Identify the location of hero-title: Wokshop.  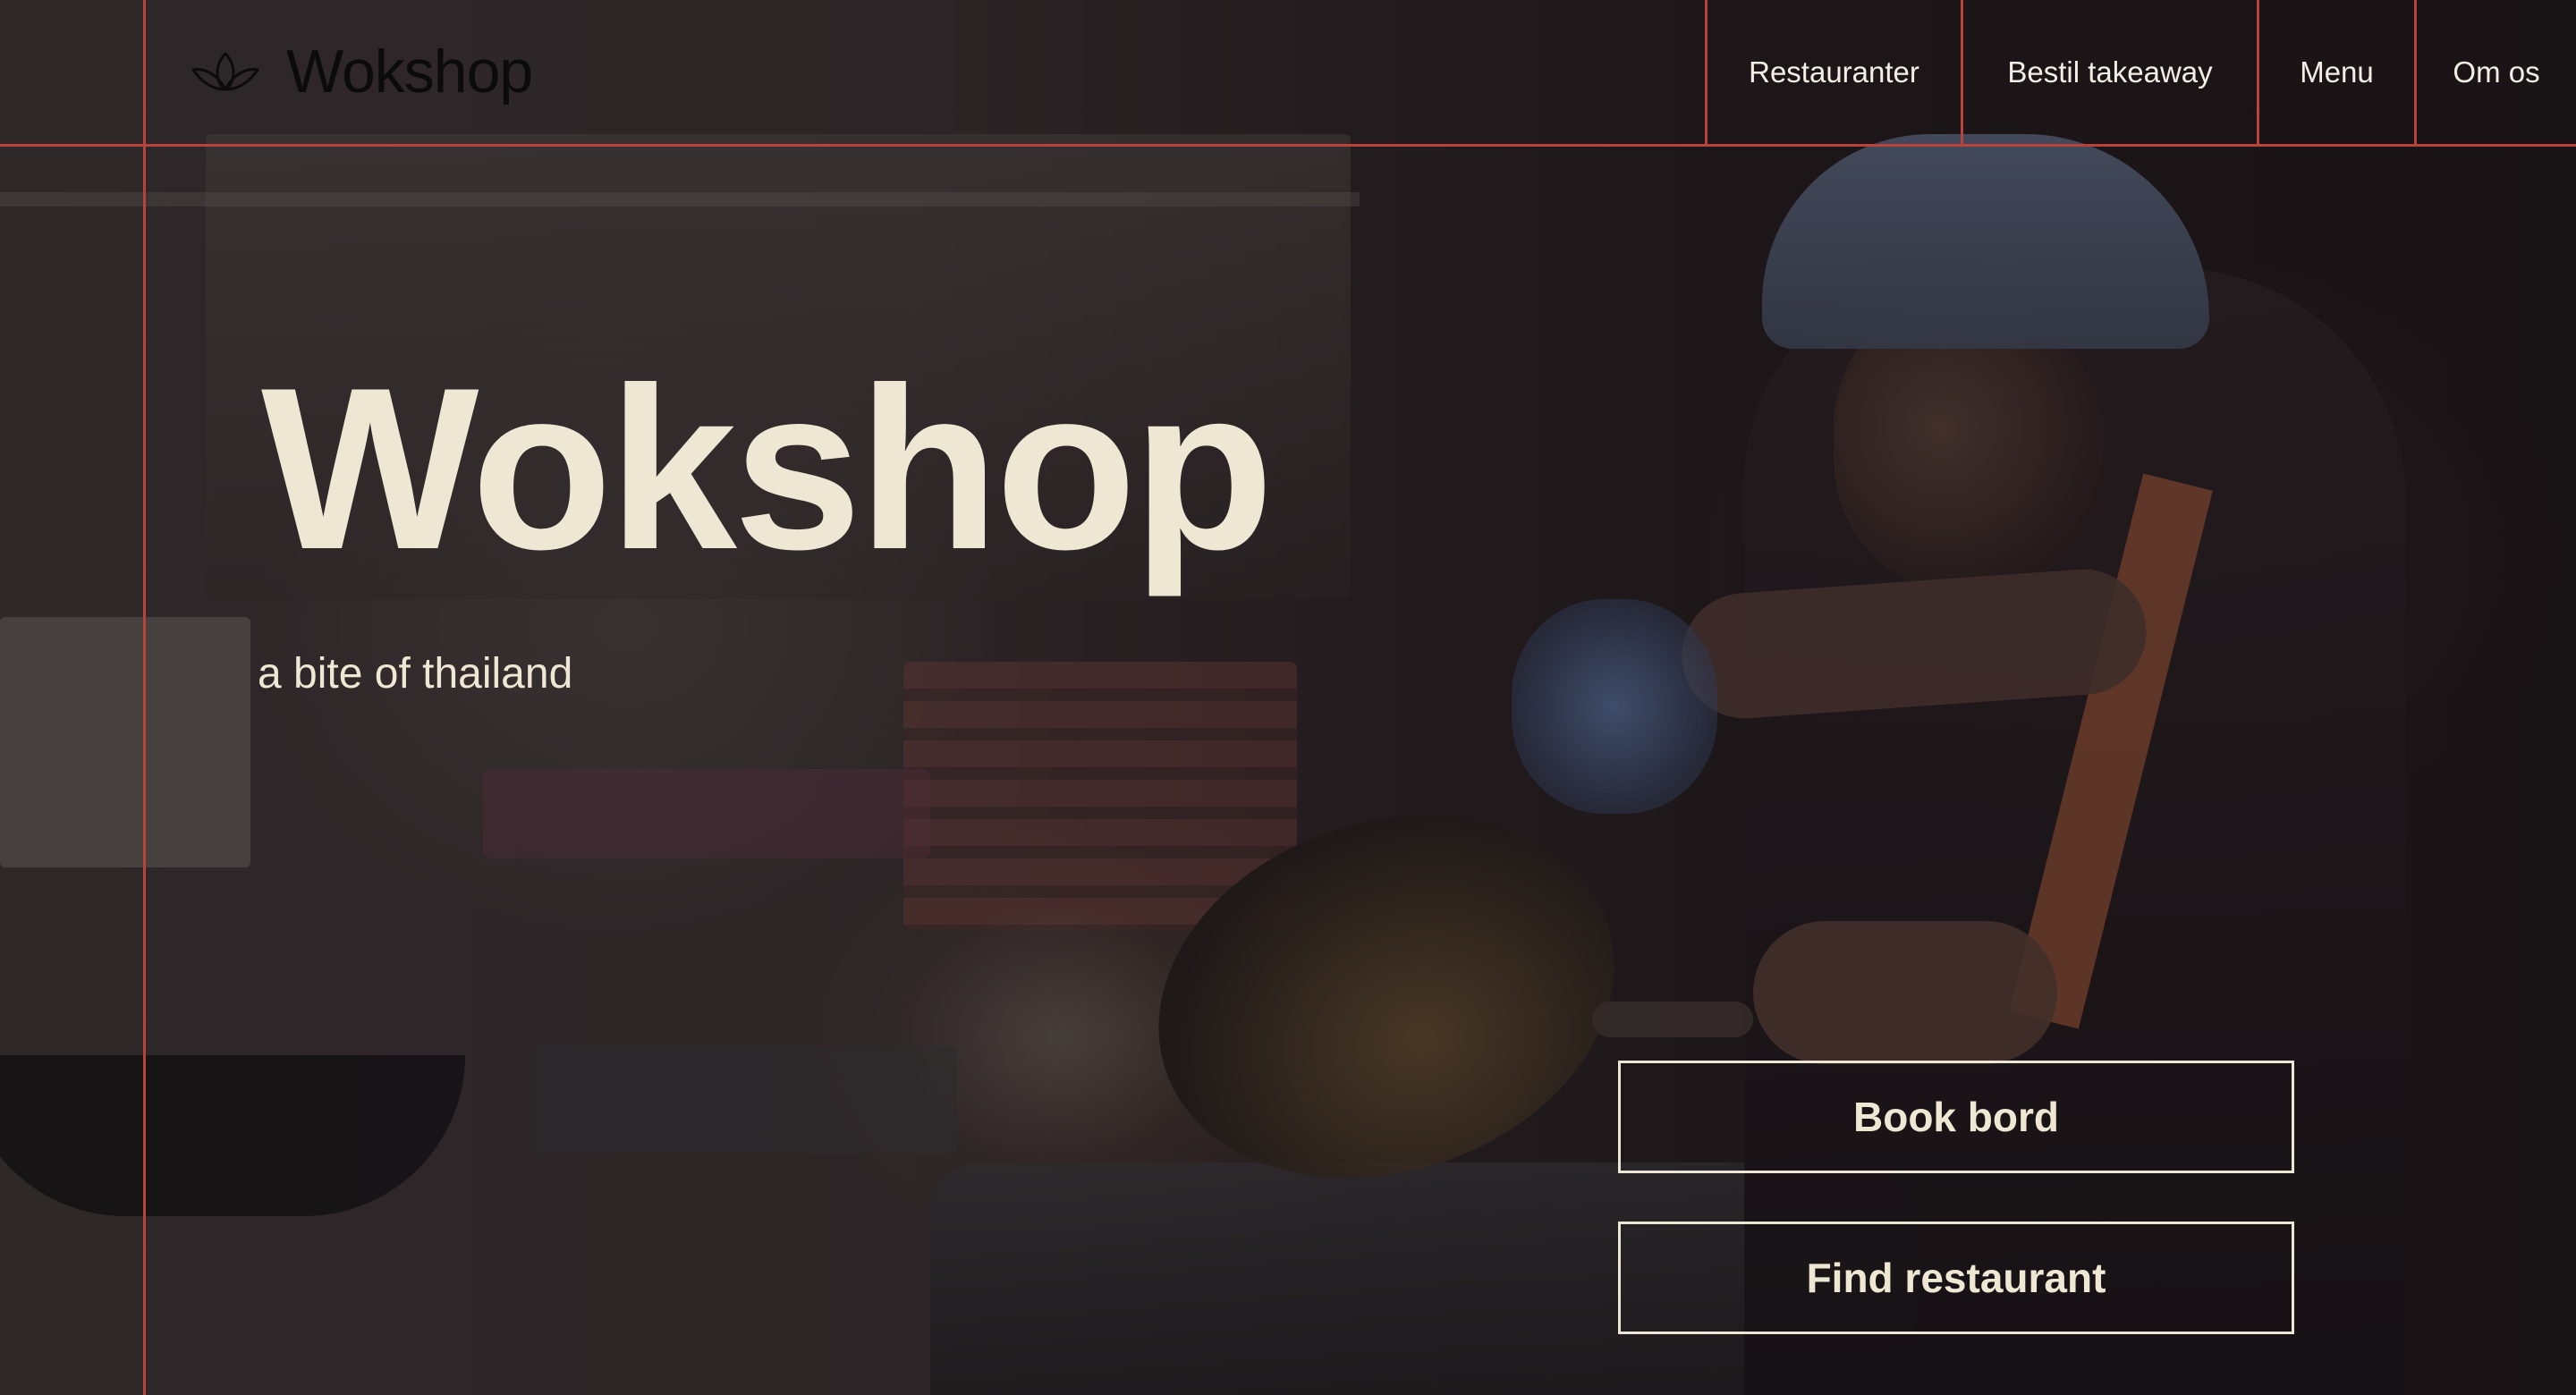
(767, 468).